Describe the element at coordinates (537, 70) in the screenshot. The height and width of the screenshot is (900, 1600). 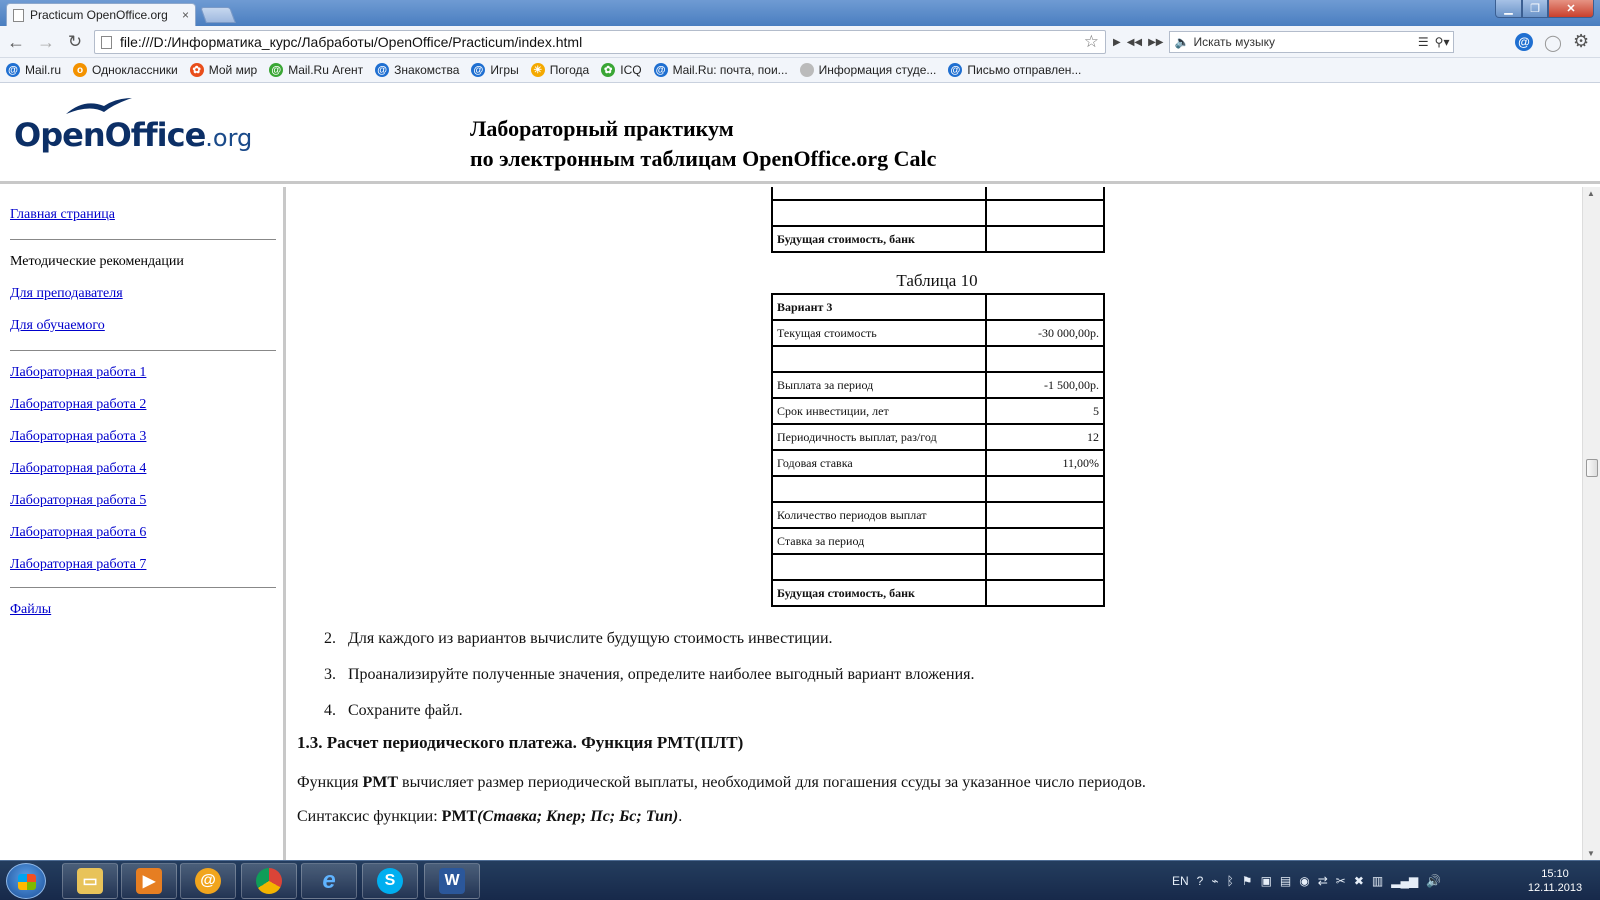
I see `bookmark-icon: ☀` at that location.